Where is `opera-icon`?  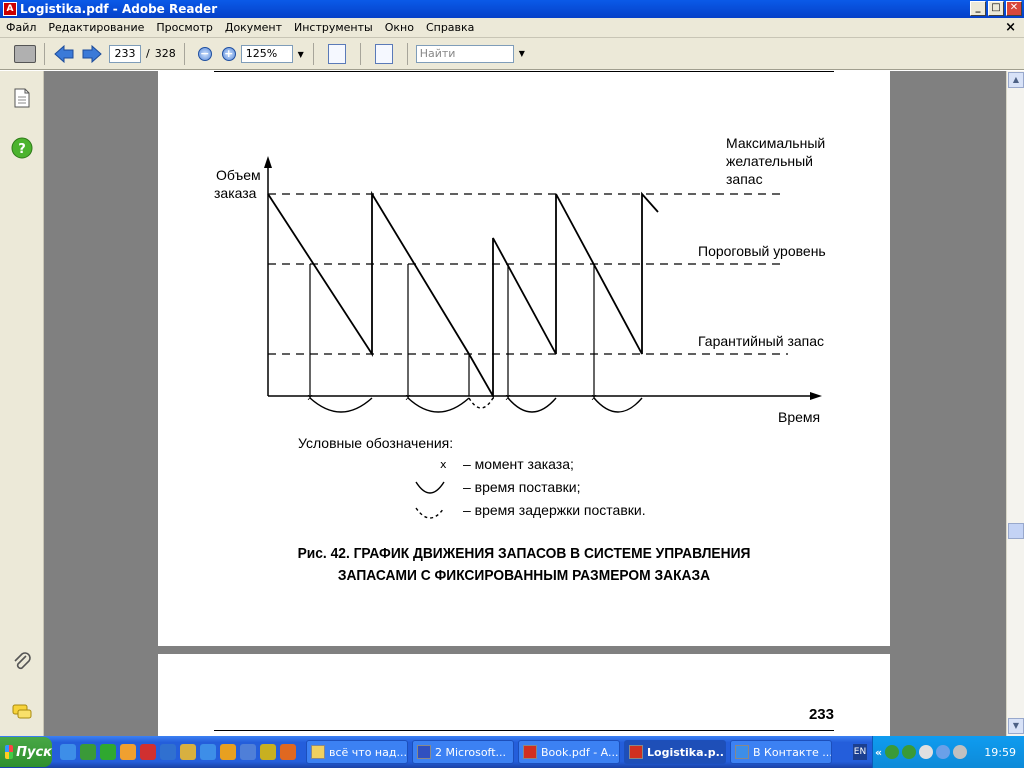
opera-icon is located at coordinates (148, 752).